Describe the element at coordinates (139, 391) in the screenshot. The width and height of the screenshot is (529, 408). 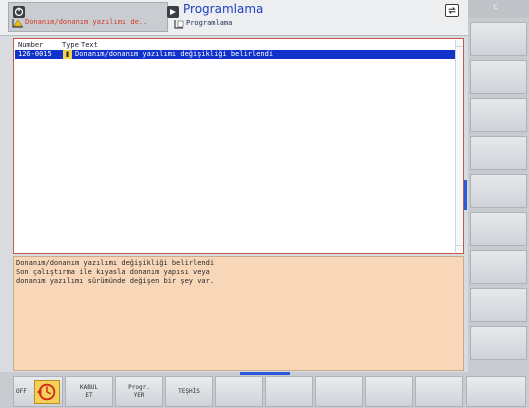
I see `program-position-softkey: Progr. YER` at that location.